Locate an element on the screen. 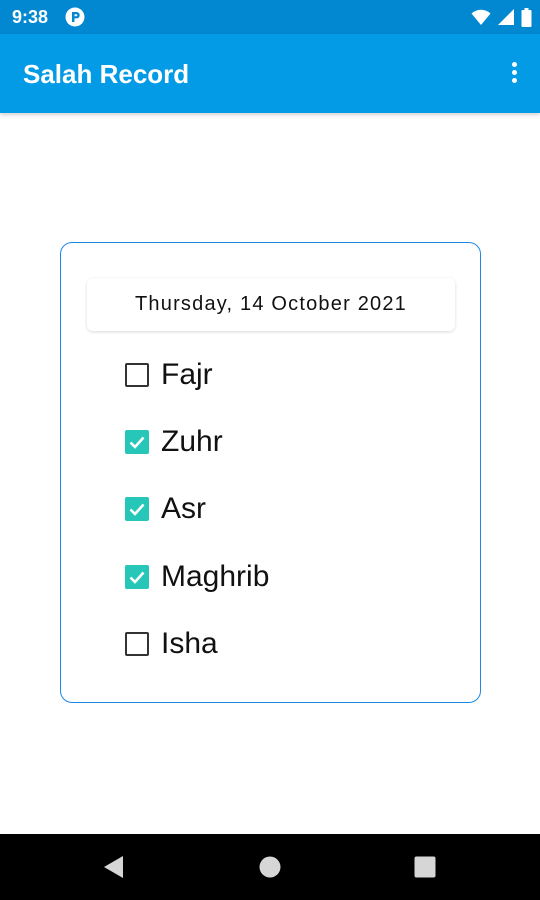 This screenshot has width=540, height=900. app-bar: Salah Record is located at coordinates (270, 73).